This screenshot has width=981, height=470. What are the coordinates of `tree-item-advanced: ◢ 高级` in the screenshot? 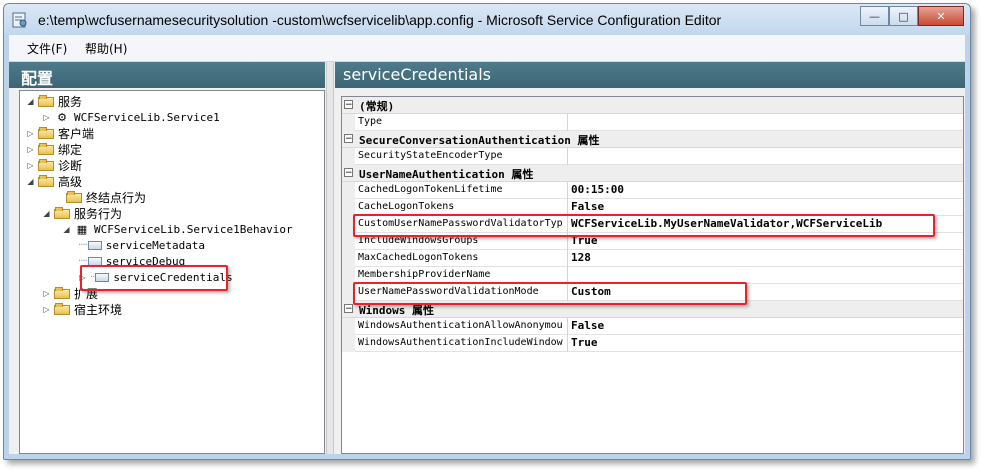 It's located at (54, 181).